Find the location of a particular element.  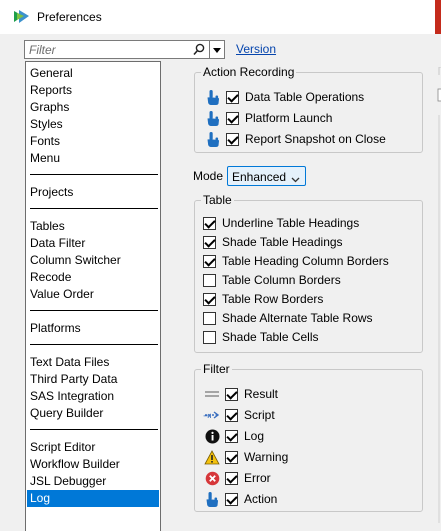

warning-checkbox is located at coordinates (231, 457).